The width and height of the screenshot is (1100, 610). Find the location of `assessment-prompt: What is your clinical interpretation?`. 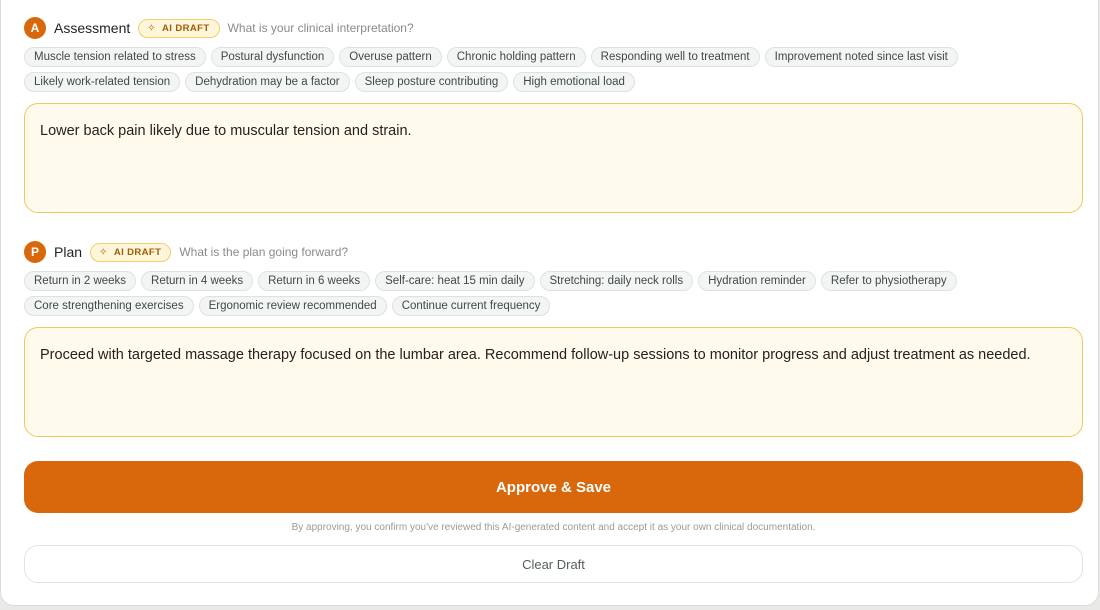

assessment-prompt: What is your clinical interpretation? is located at coordinates (320, 28).